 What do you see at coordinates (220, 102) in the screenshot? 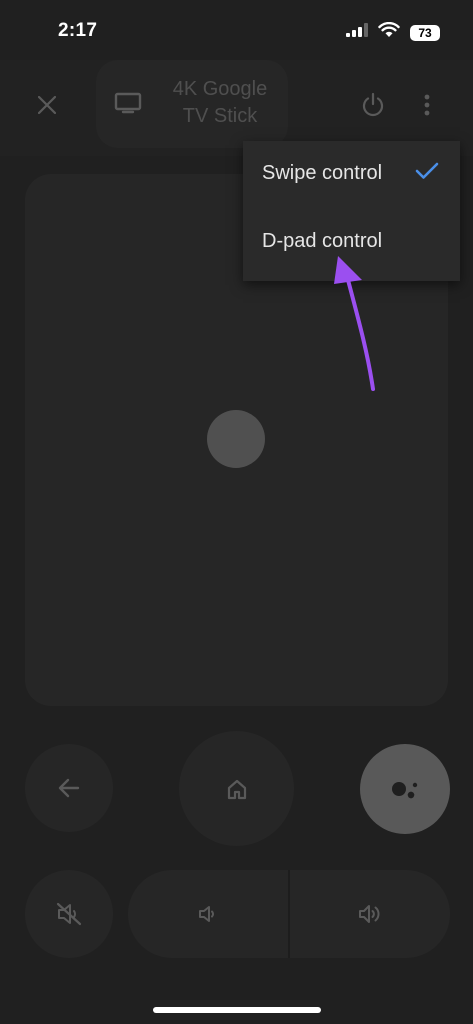
I see `device-name: 4K Google TV Stick` at bounding box center [220, 102].